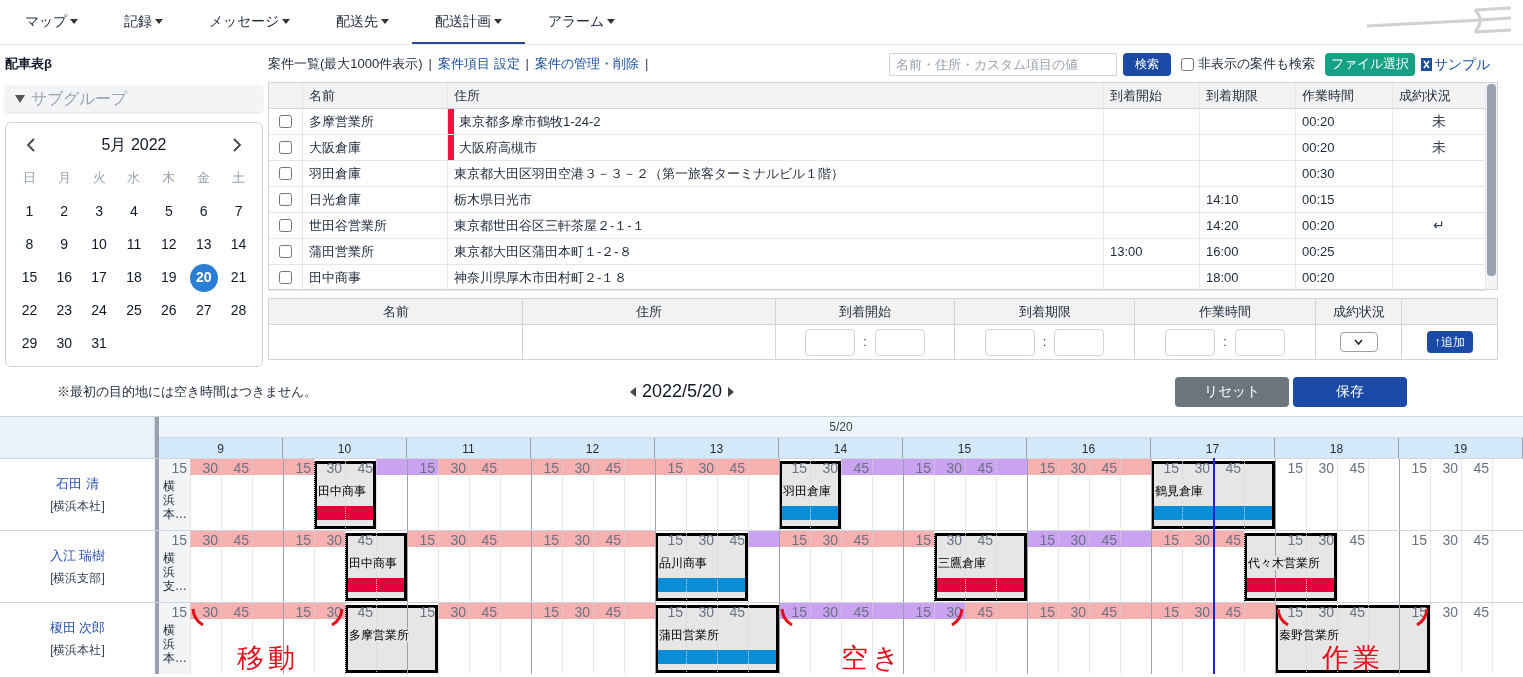 This screenshot has height=677, width=1523. Describe the element at coordinates (633, 391) in the screenshot. I see `triangle-left-icon` at that location.